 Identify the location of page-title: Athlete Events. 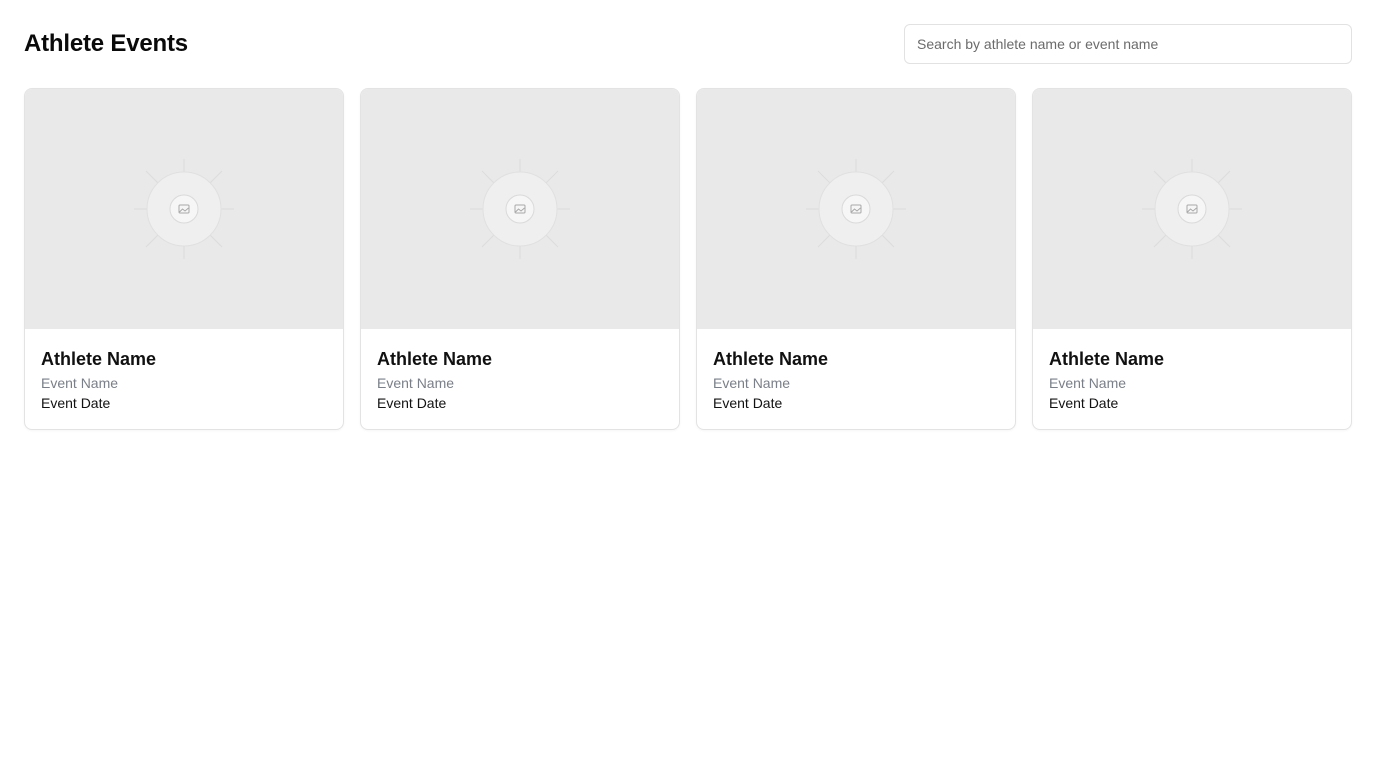
(106, 43).